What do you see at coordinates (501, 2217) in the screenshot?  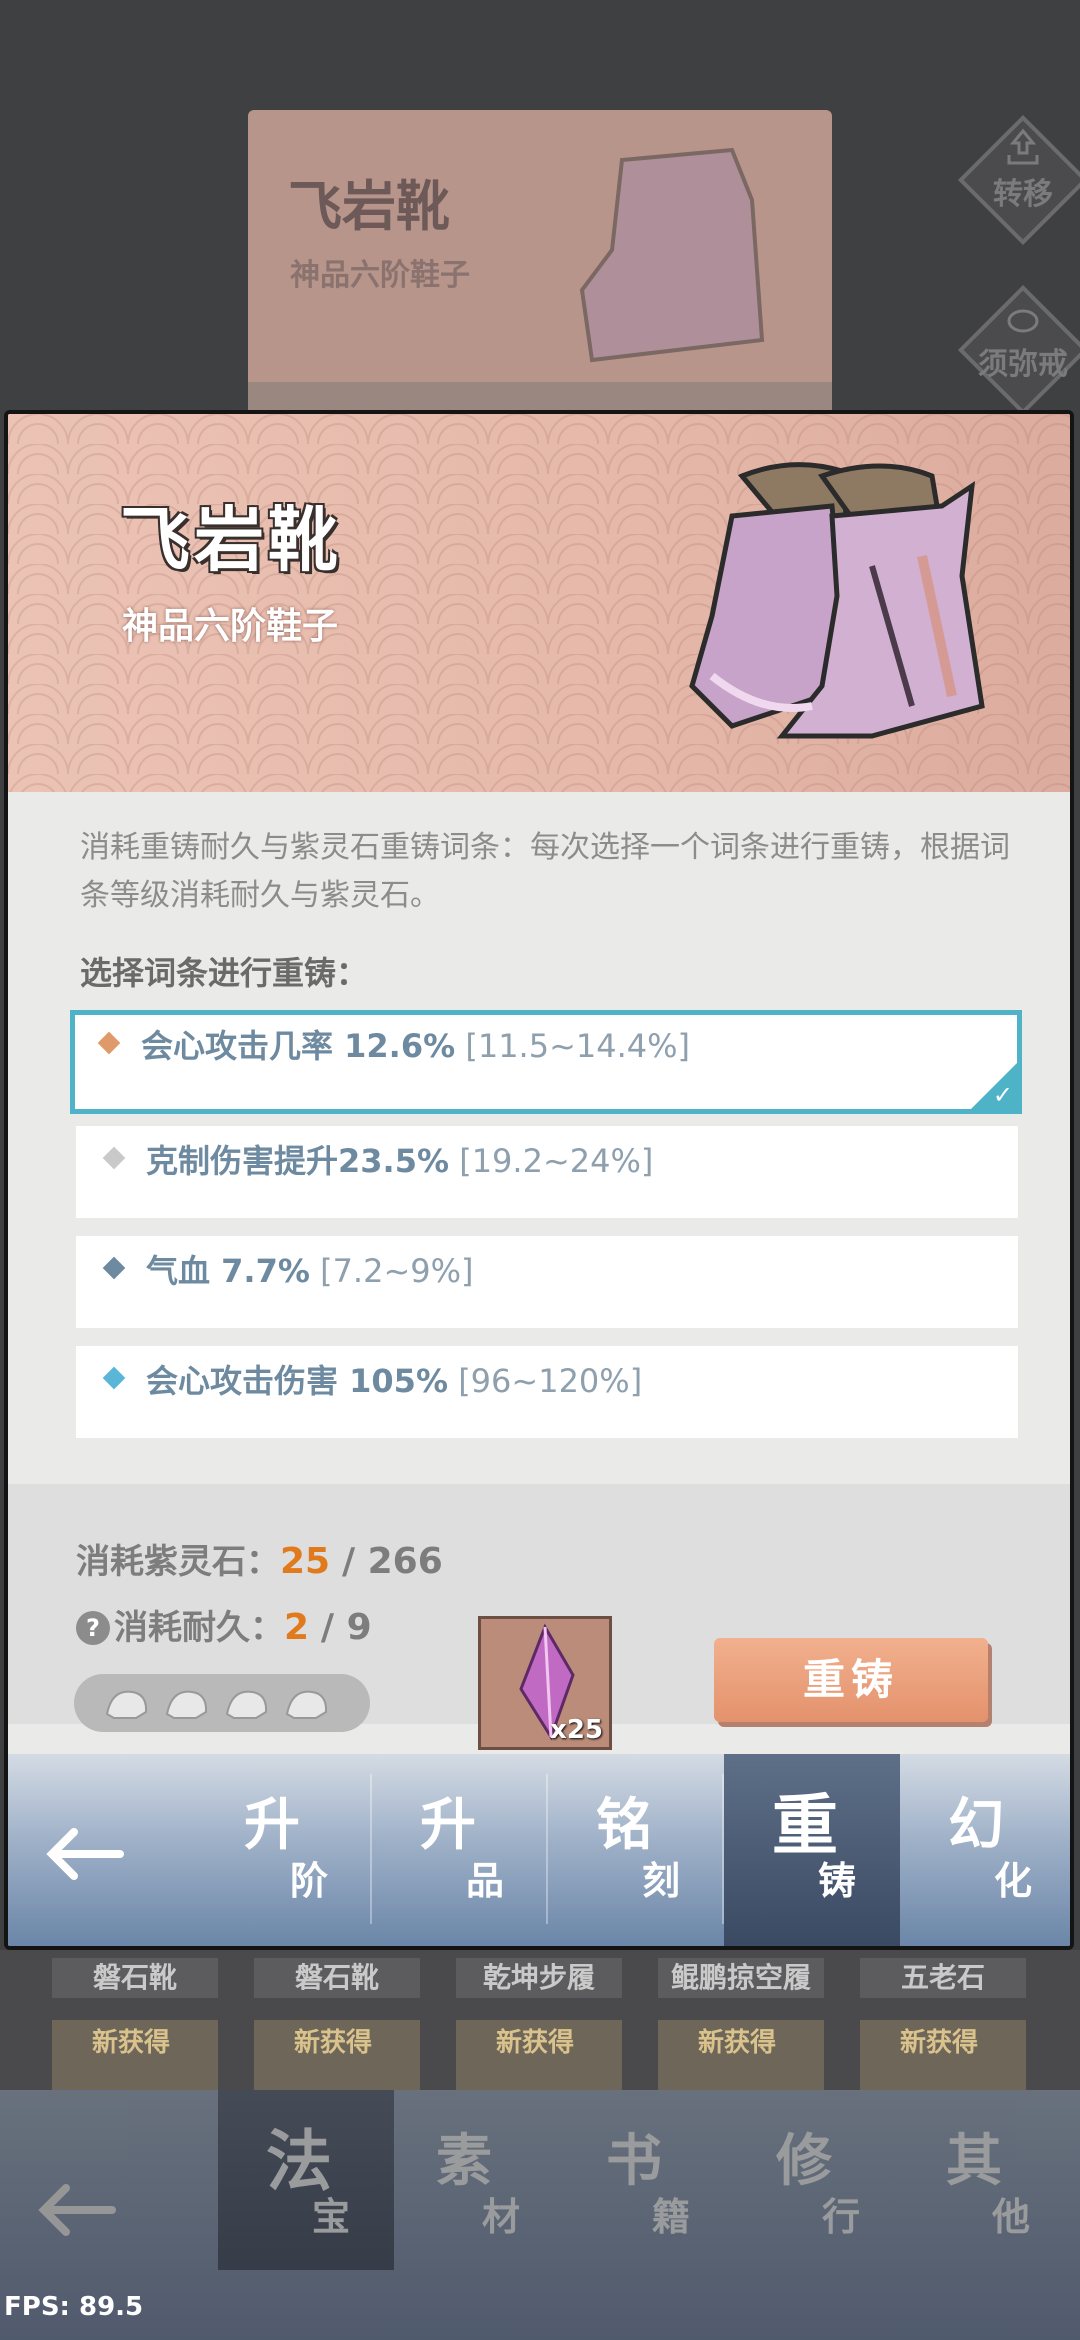 I see `tab-small-char: 材` at bounding box center [501, 2217].